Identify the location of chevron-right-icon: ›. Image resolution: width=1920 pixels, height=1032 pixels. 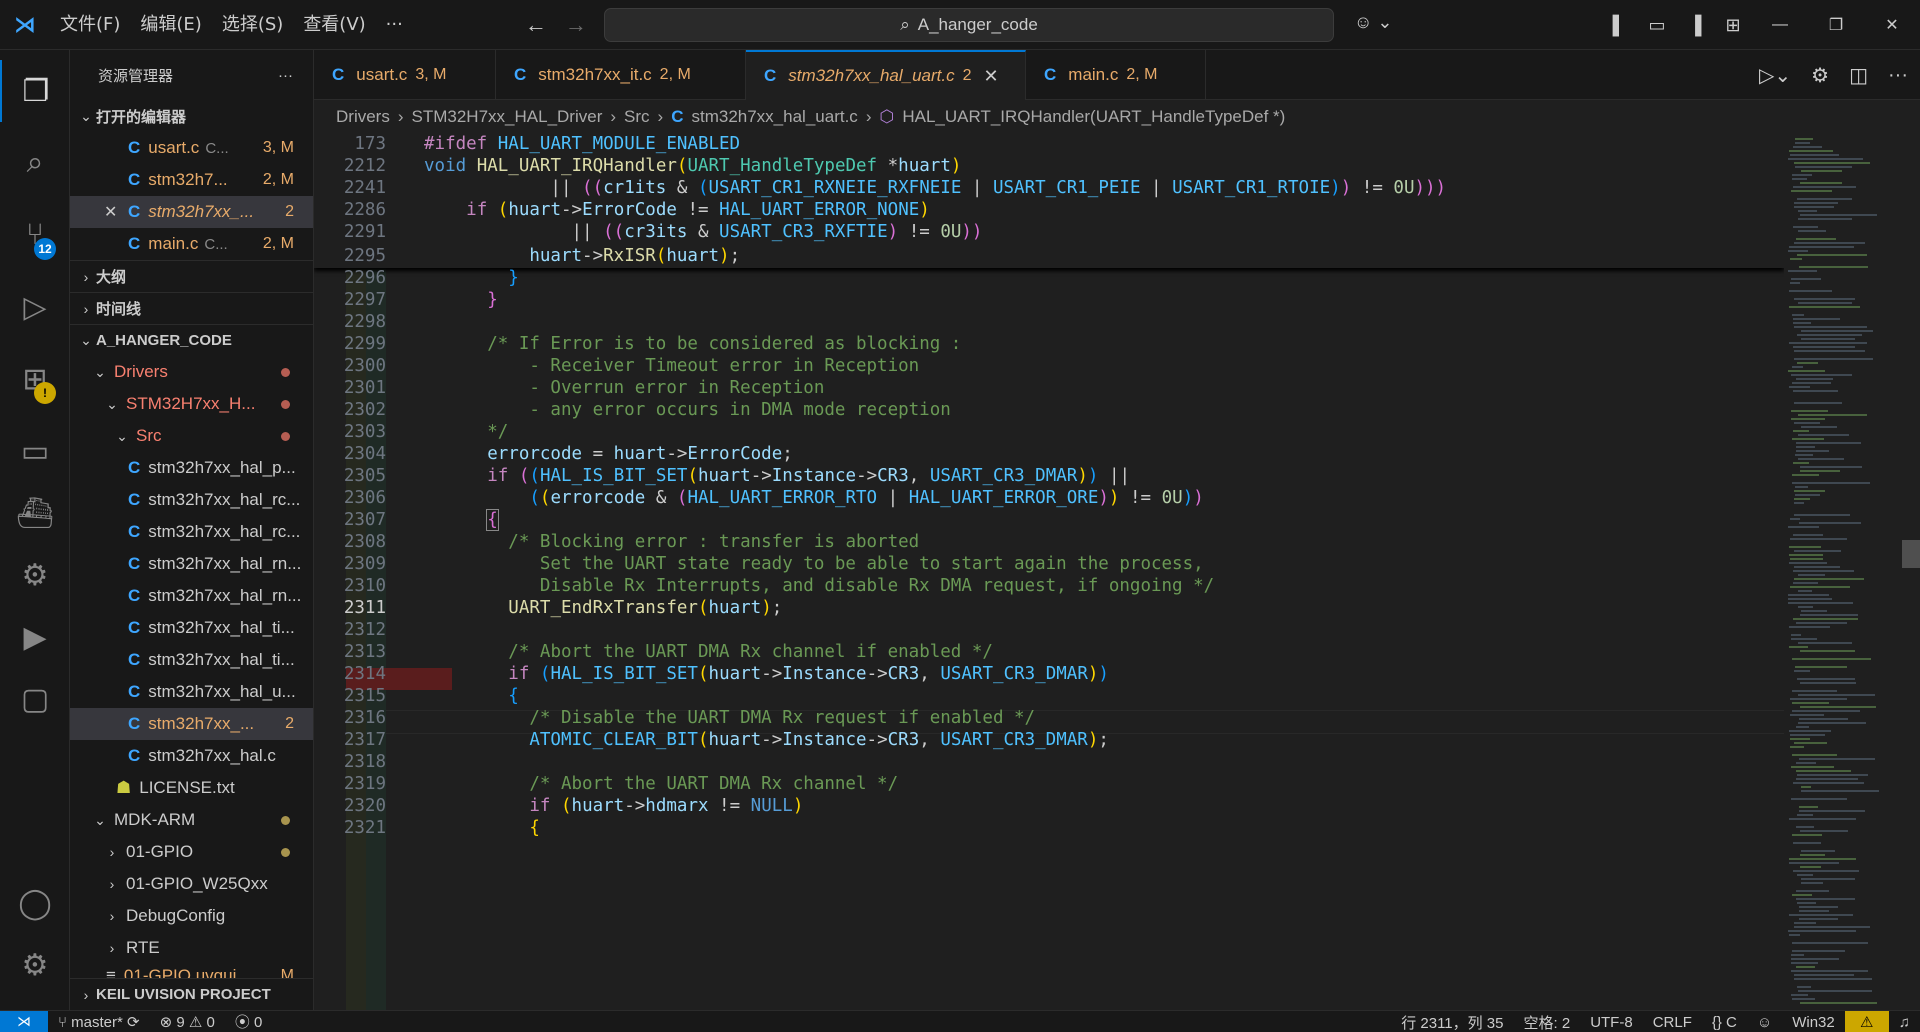
(112, 916).